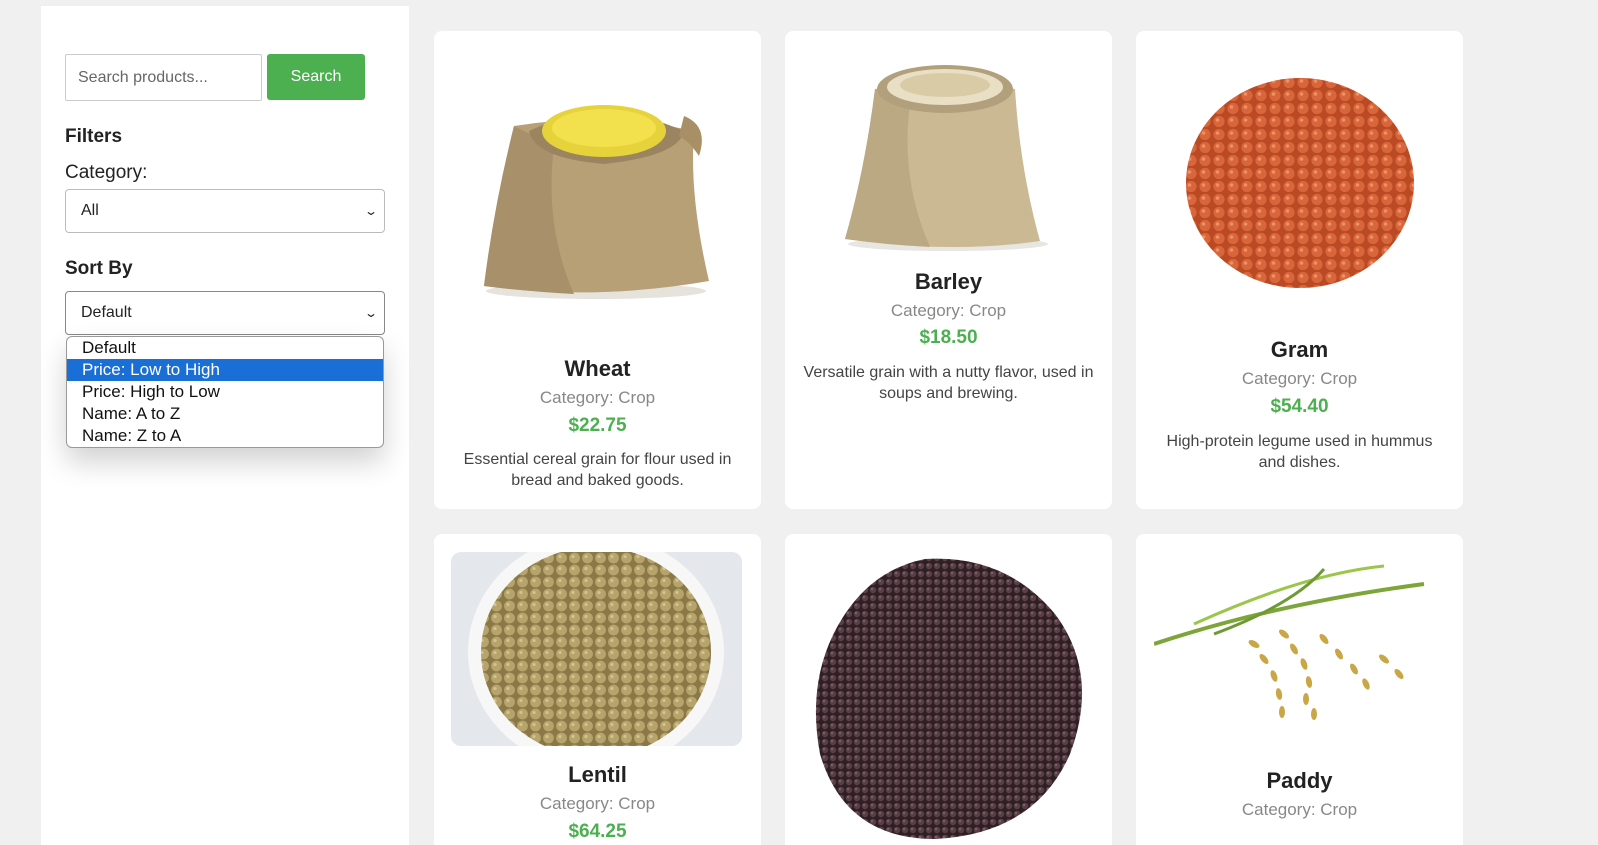 This screenshot has width=1598, height=845. I want to click on category-label: Category:, so click(106, 172).